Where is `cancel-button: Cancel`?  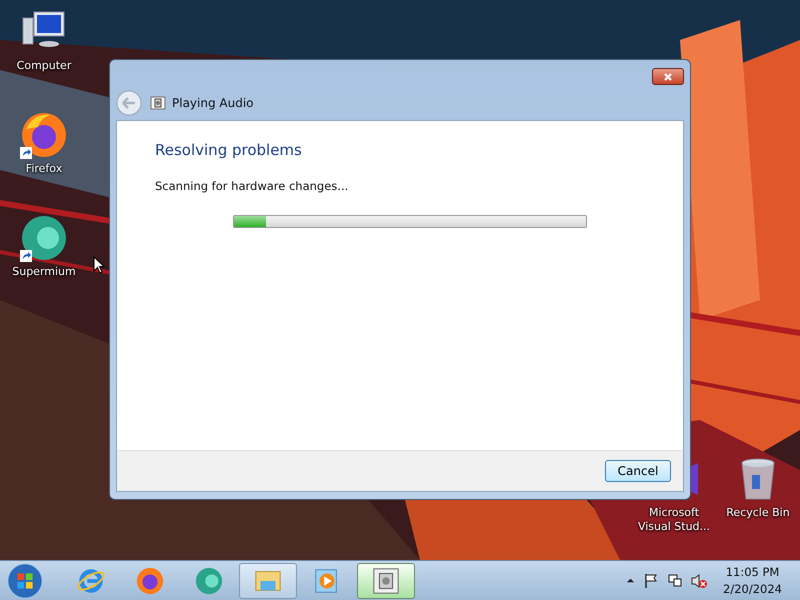
cancel-button: Cancel is located at coordinates (638, 471).